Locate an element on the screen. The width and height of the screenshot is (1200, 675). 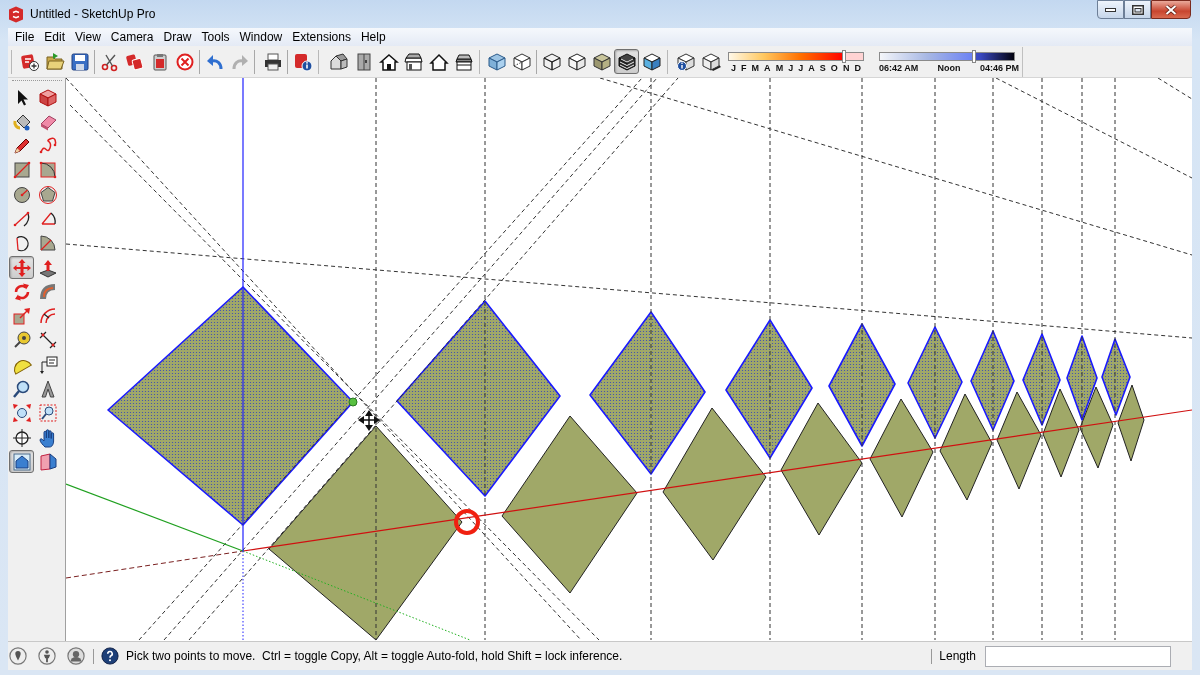
help-icon is located at coordinates (110, 656).